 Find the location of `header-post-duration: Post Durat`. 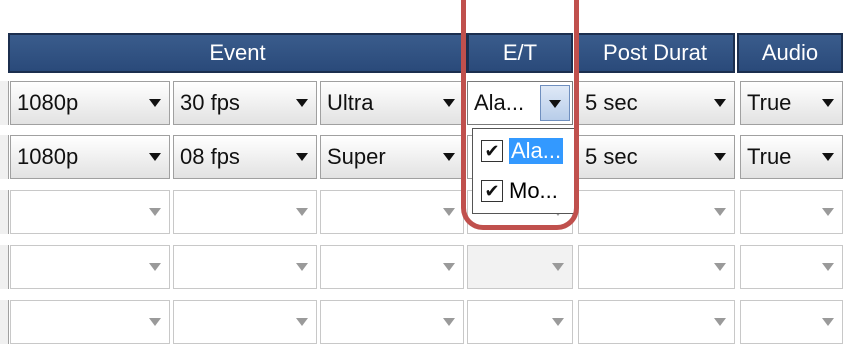

header-post-duration: Post Durat is located at coordinates (655, 53).